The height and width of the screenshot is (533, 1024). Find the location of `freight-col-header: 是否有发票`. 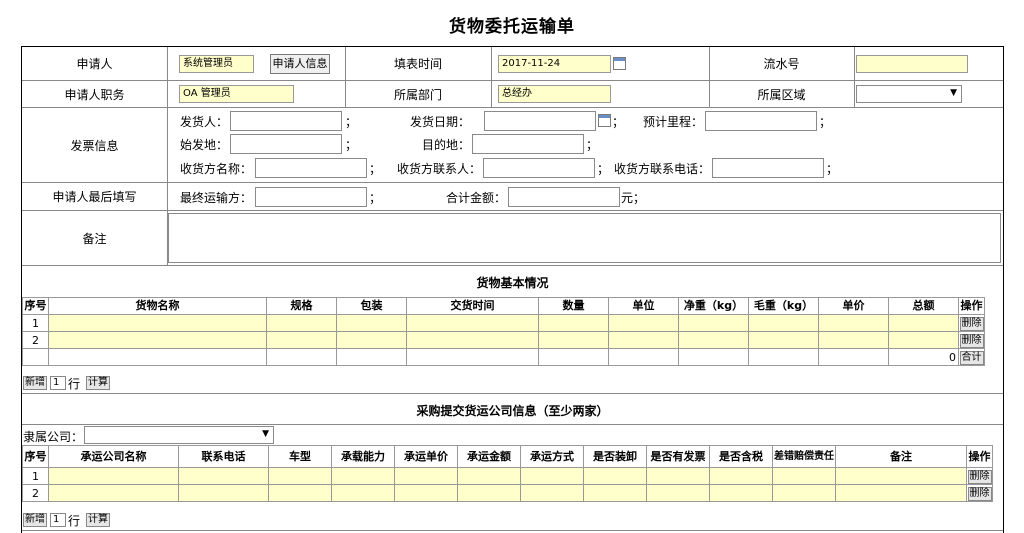

freight-col-header: 是否有发票 is located at coordinates (678, 456).